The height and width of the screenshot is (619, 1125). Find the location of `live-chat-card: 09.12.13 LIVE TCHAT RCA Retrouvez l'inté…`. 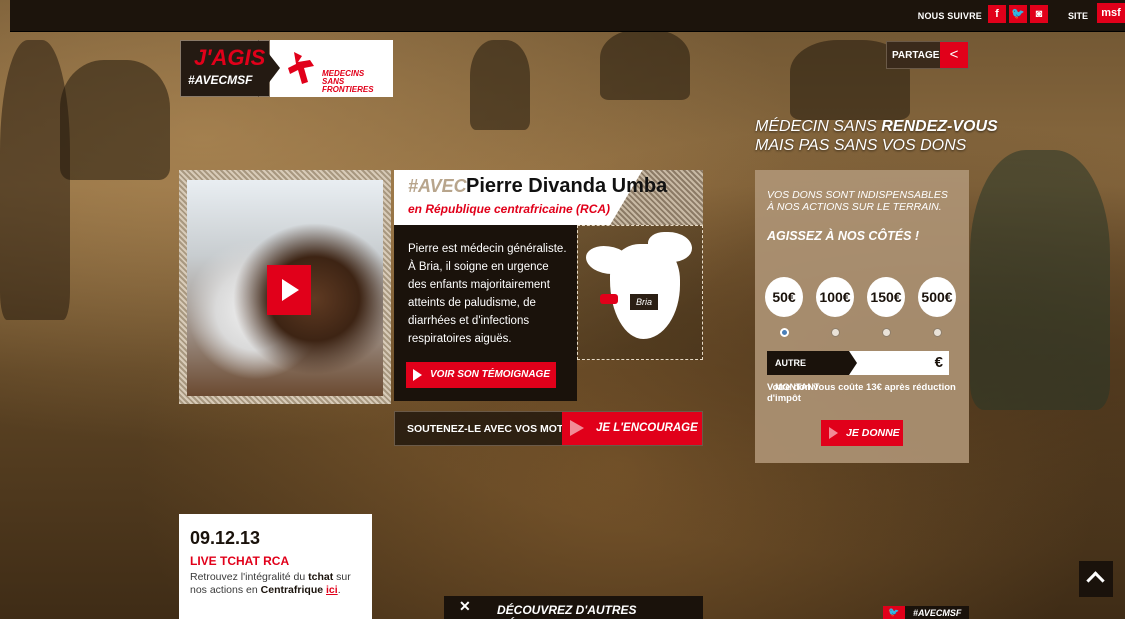

live-chat-card: 09.12.13 LIVE TCHAT RCA Retrouvez l'inté… is located at coordinates (275, 566).